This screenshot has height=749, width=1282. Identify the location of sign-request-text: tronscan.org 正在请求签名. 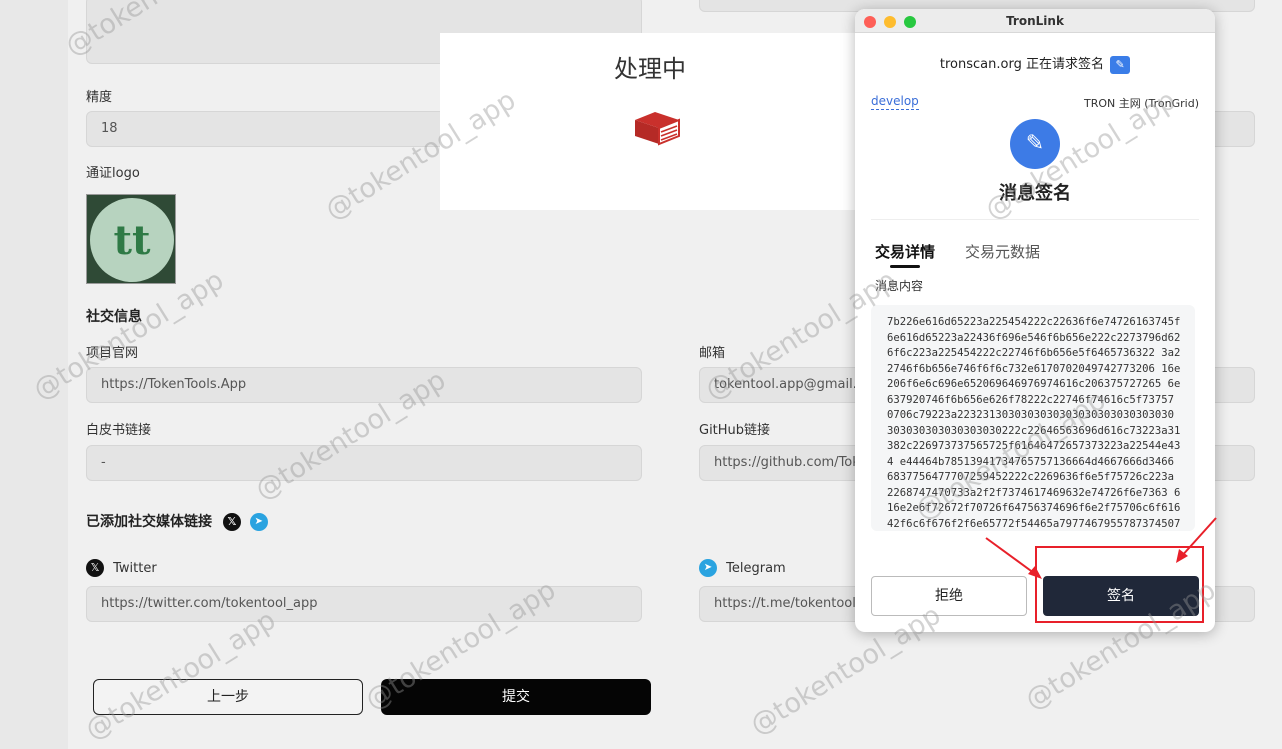
(1021, 64).